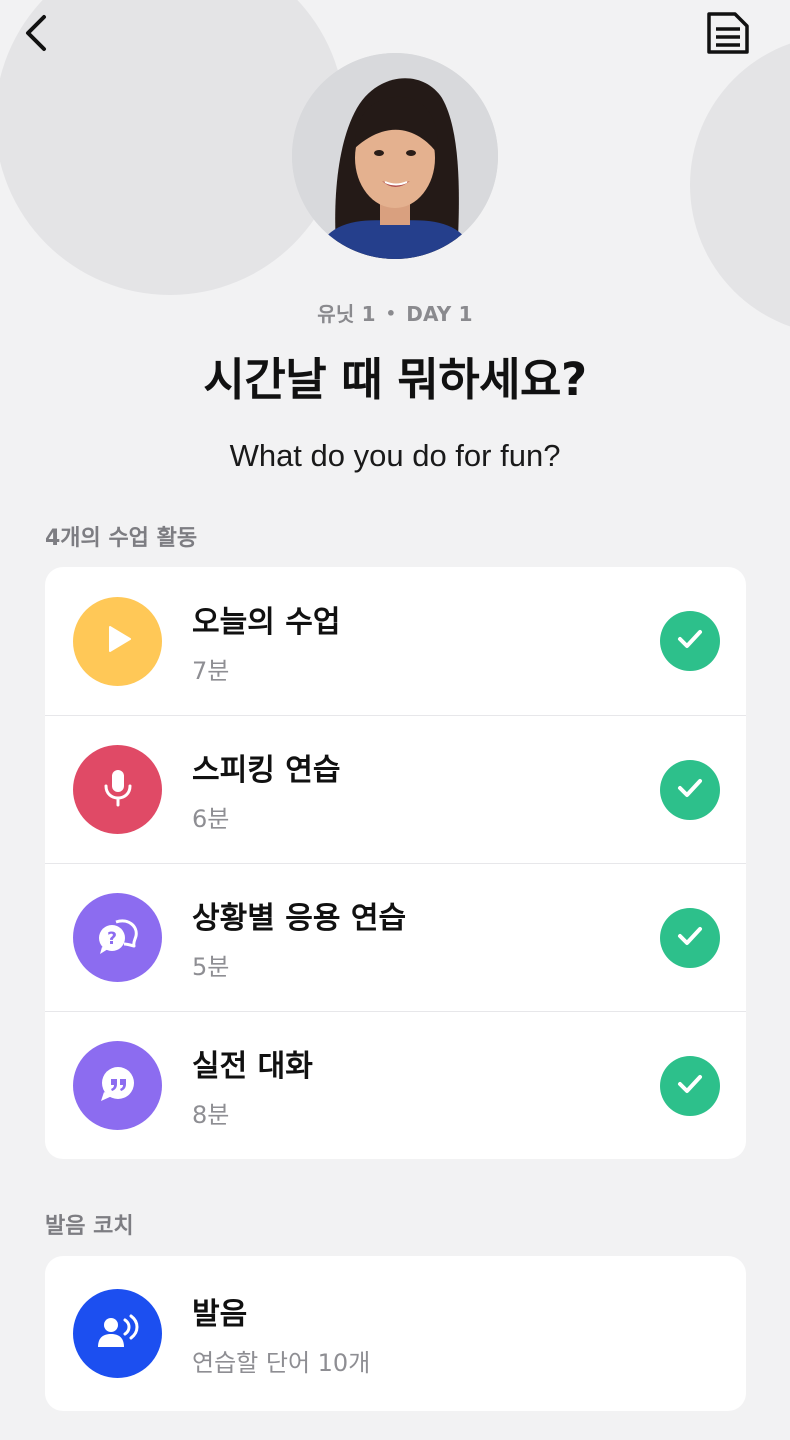  I want to click on microphone-icon, so click(118, 790).